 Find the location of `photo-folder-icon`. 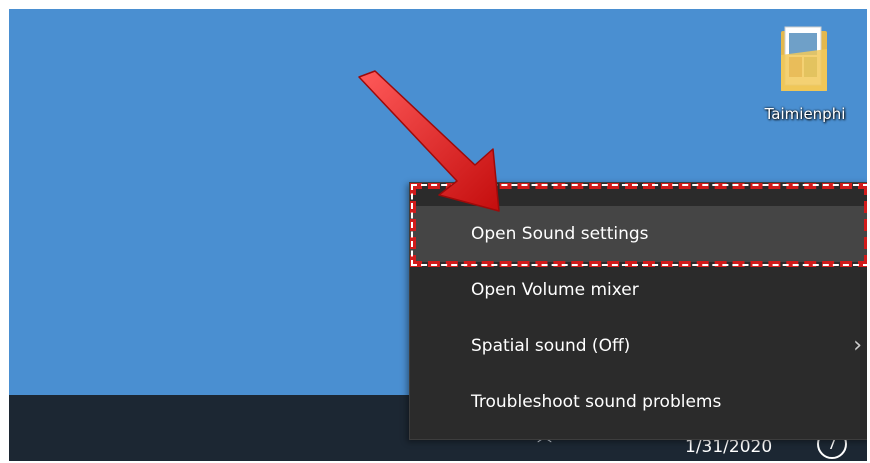

photo-folder-icon is located at coordinates (805, 60).